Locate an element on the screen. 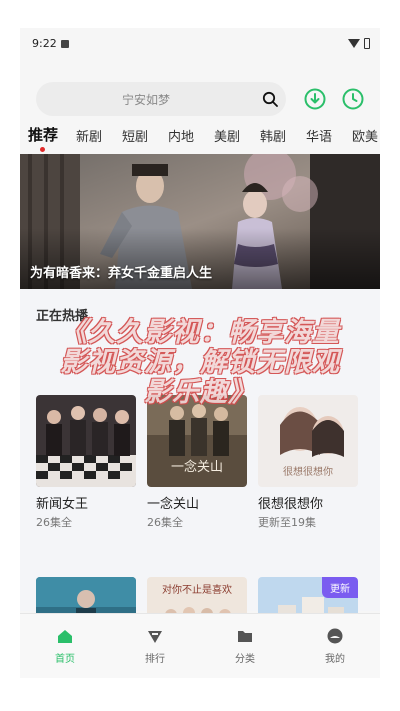 The width and height of the screenshot is (400, 711). tab-short: 短剧 is located at coordinates (135, 135).